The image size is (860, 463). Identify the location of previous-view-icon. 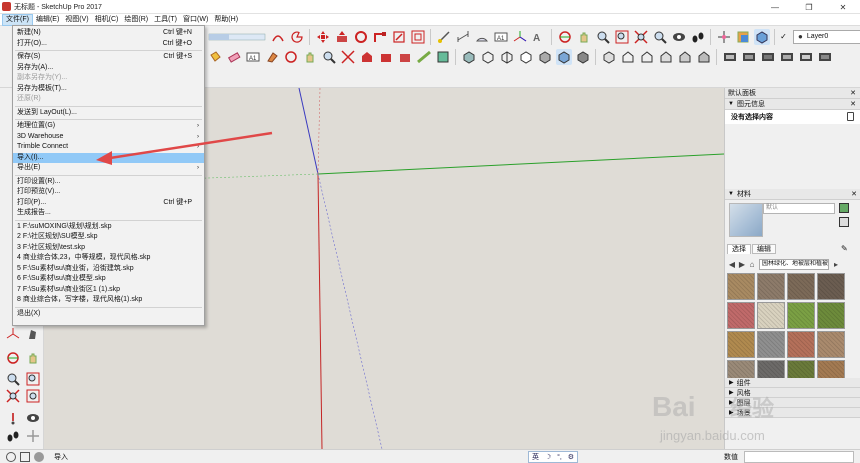
(660, 37).